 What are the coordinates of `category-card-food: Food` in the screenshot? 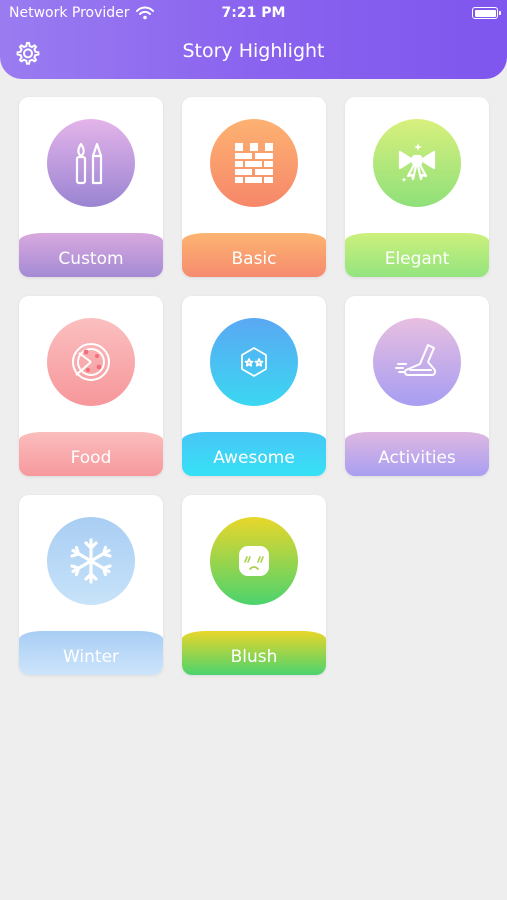 It's located at (91, 386).